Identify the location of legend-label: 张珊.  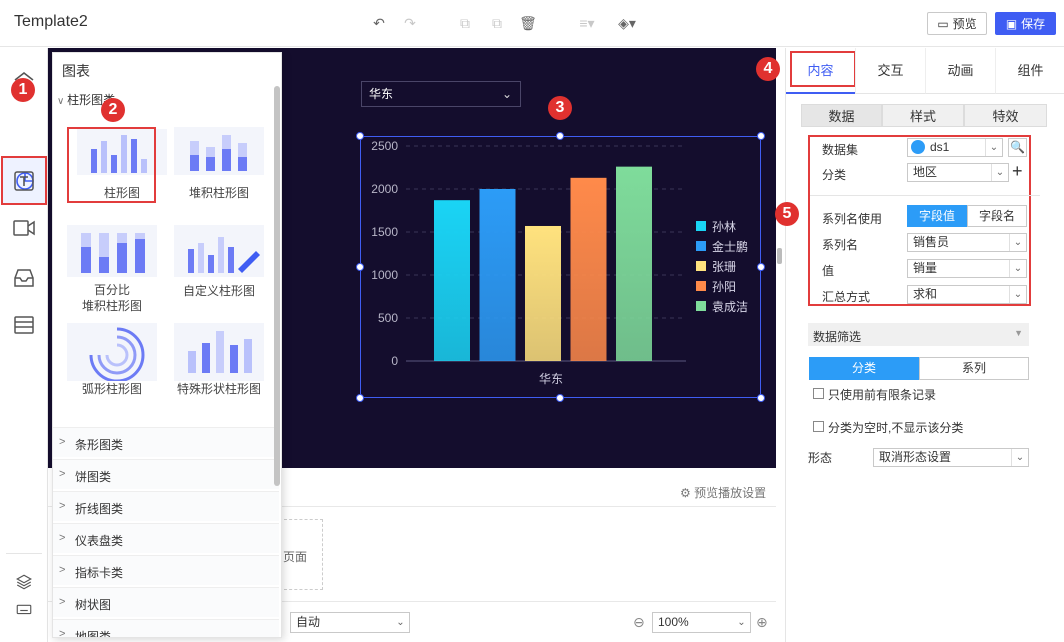
(724, 267).